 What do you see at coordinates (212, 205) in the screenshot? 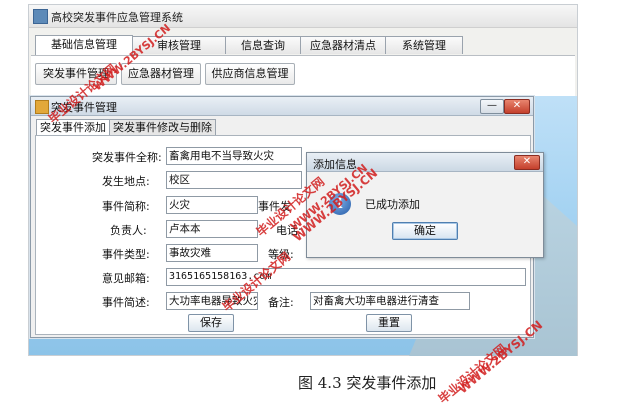
I see `short-name-field: 火灾` at bounding box center [212, 205].